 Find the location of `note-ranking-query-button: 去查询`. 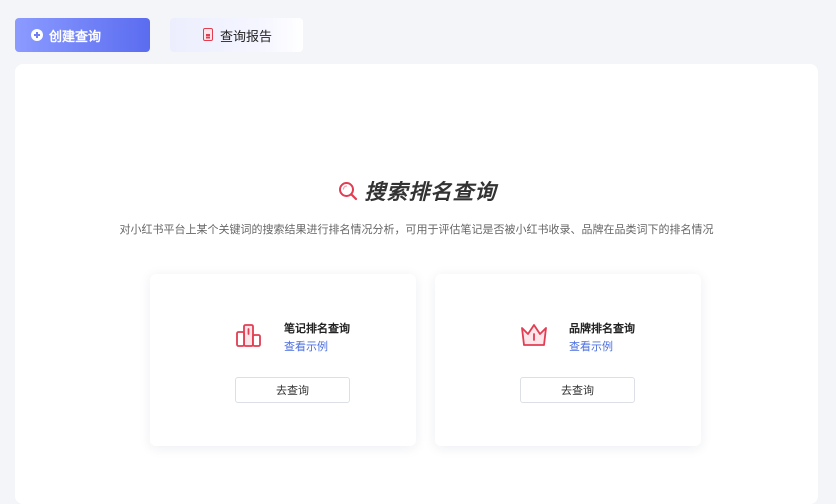

note-ranking-query-button: 去查询 is located at coordinates (292, 390).